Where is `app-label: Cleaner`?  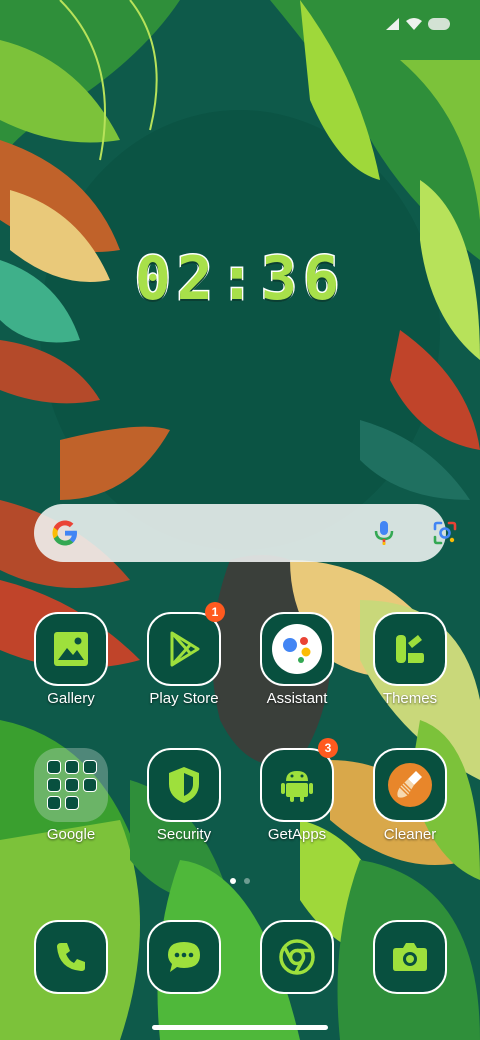
app-label: Cleaner is located at coordinates (410, 834).